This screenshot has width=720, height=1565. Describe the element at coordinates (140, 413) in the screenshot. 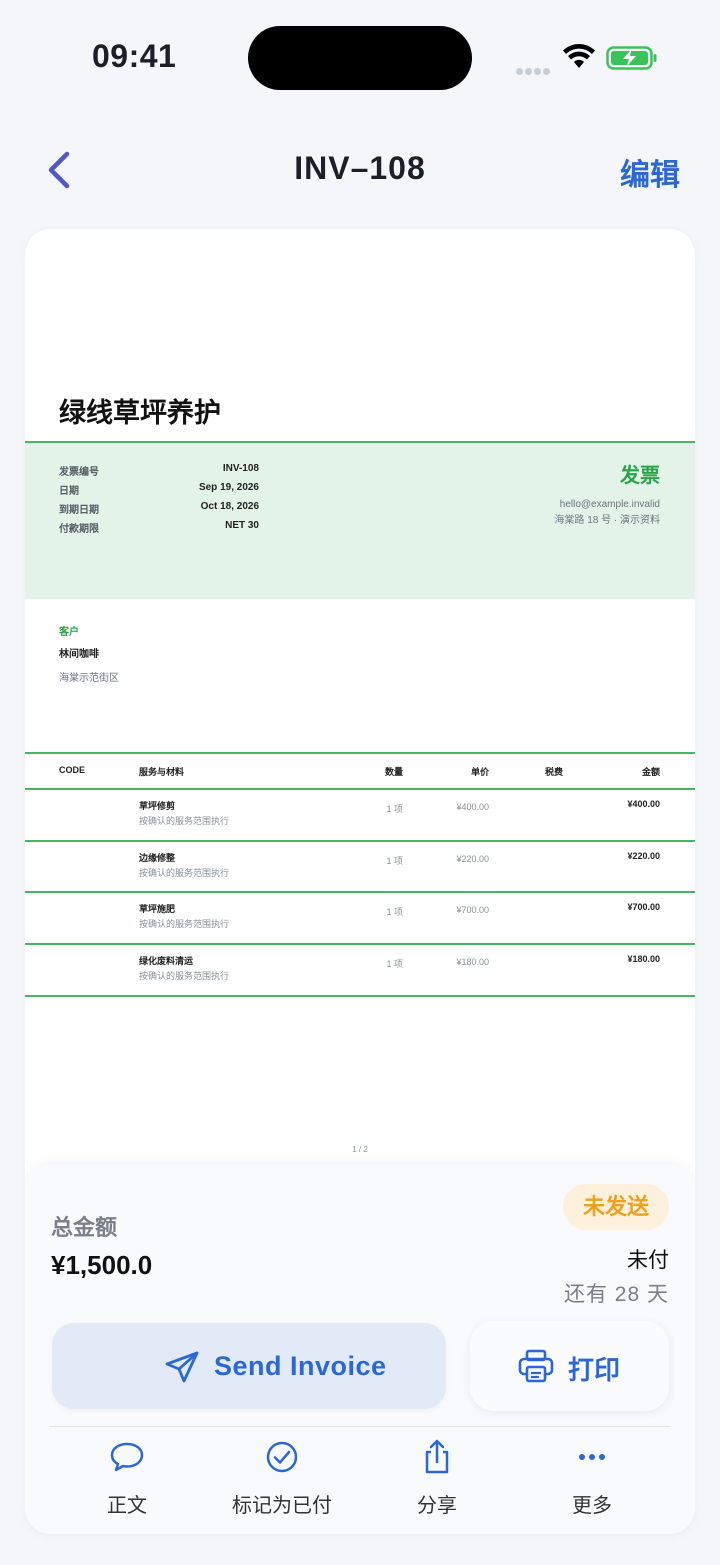

I see `company-name: 绿线草坪养护` at that location.